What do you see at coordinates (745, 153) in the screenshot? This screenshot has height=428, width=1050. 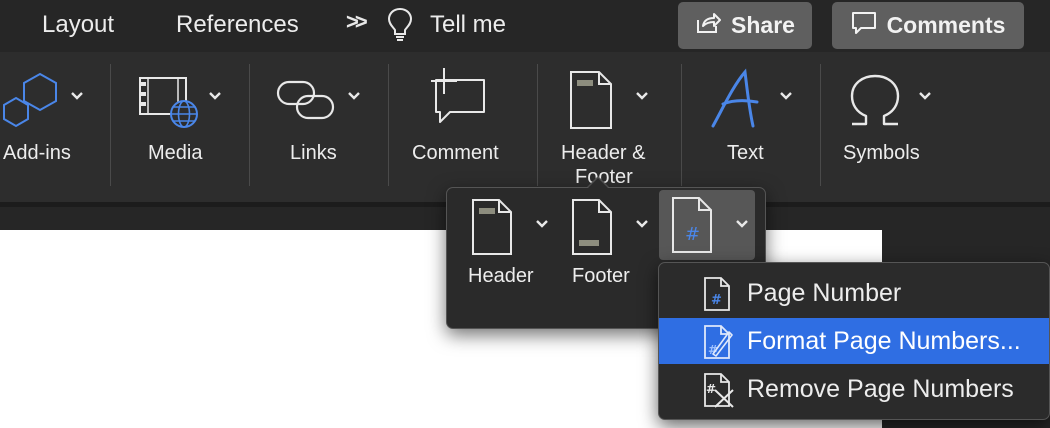 I see `text-label: Text` at bounding box center [745, 153].